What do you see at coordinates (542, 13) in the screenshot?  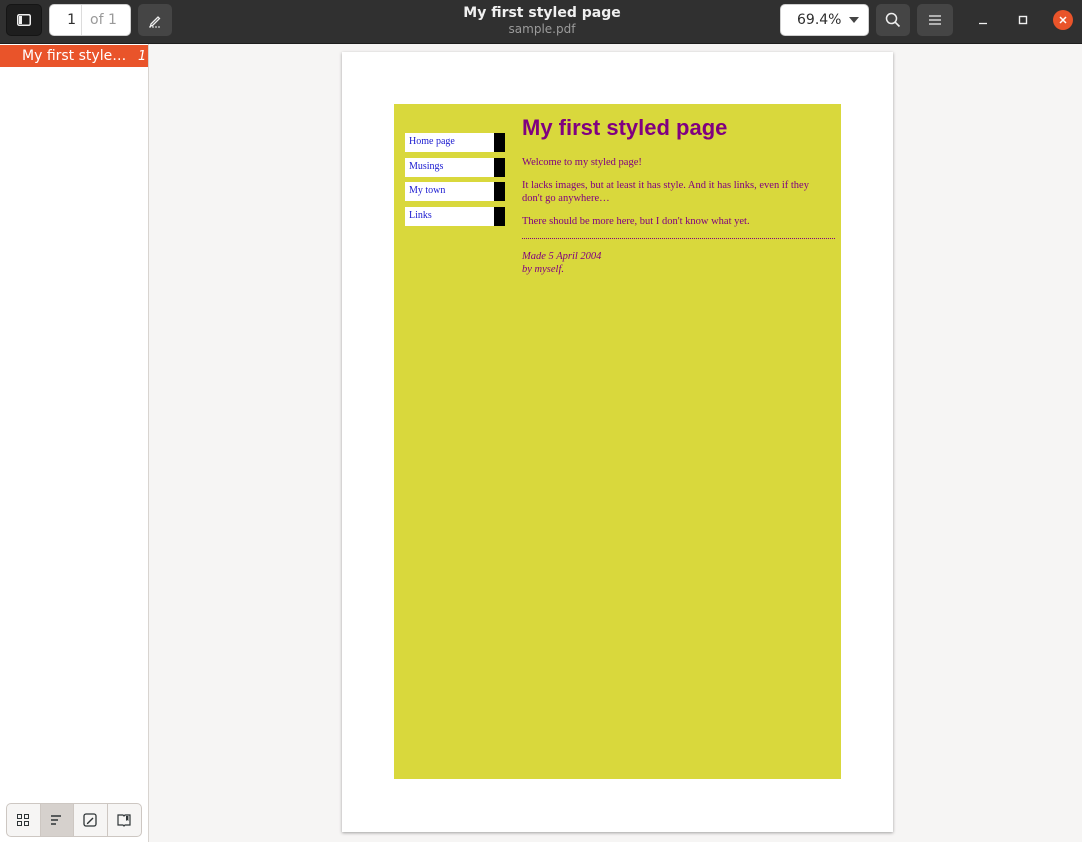 I see `window-title: My first styled page` at bounding box center [542, 13].